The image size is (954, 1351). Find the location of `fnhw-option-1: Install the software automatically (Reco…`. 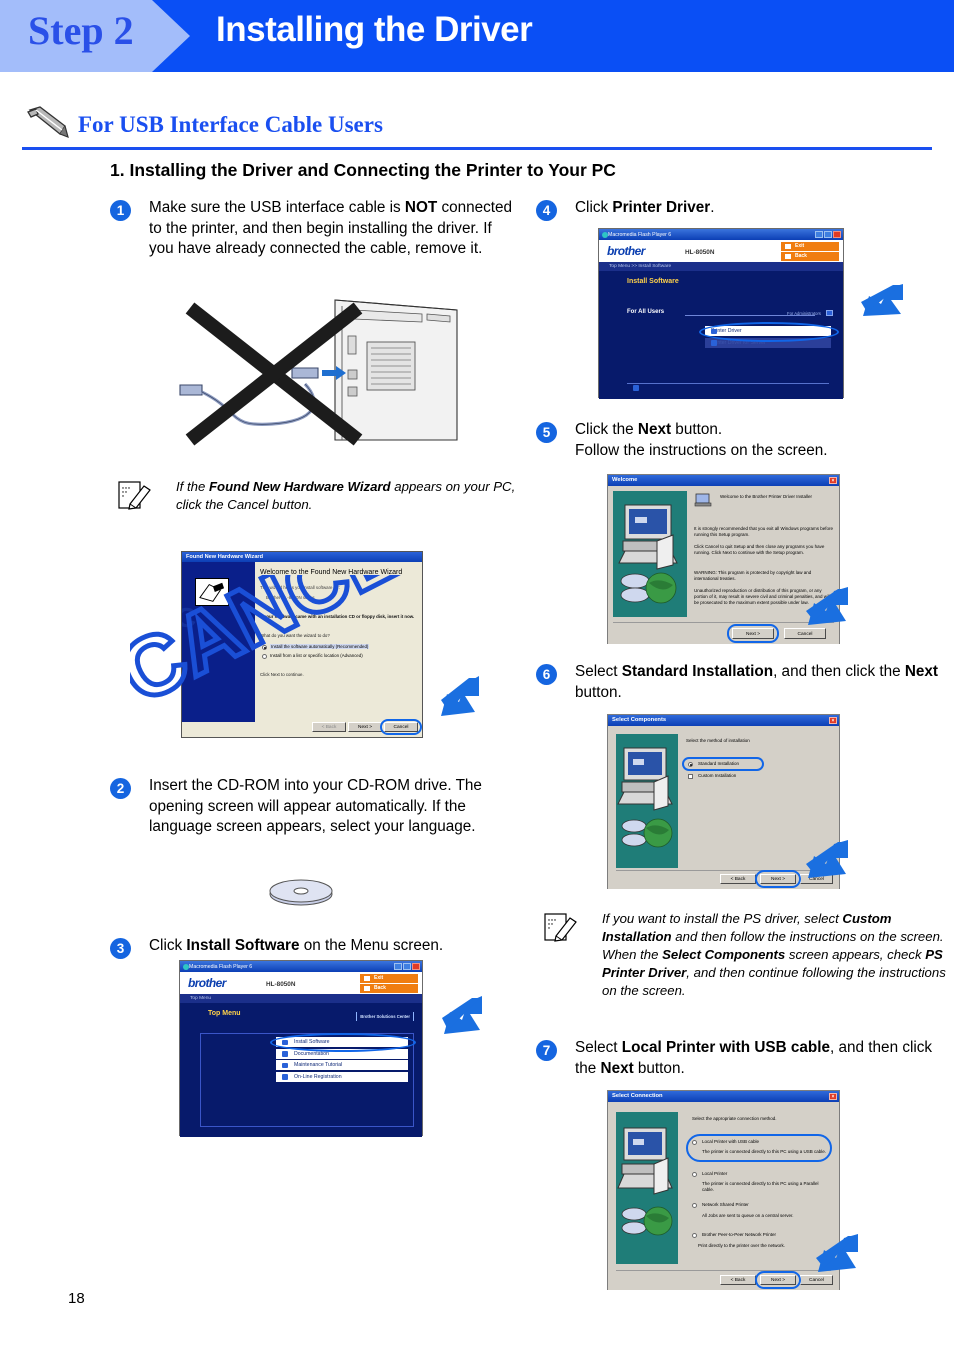

fnhw-option-1: Install the software automatically (Reco… is located at coordinates (320, 646).